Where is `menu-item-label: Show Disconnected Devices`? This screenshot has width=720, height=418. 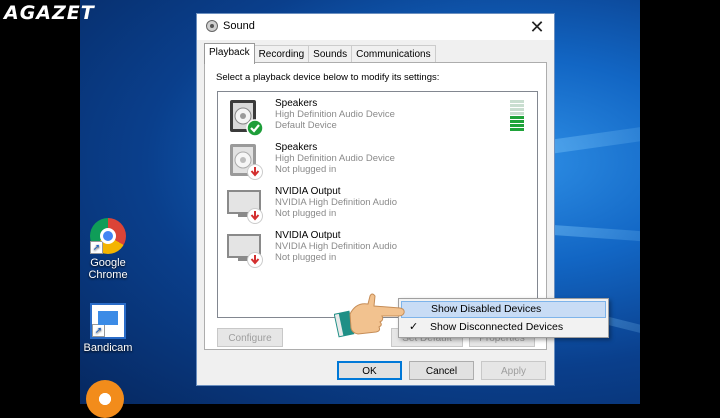 menu-item-label: Show Disconnected Devices is located at coordinates (497, 327).